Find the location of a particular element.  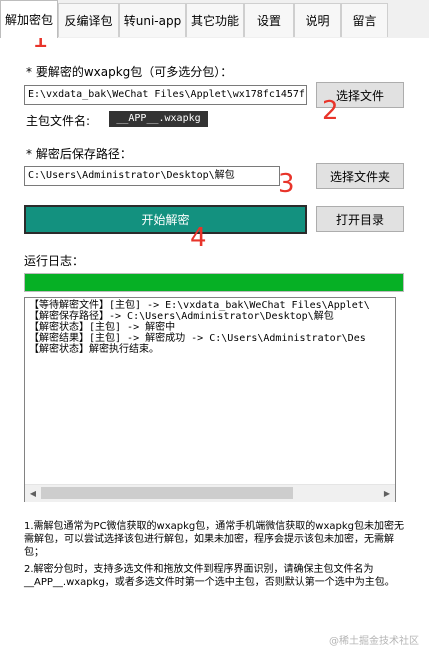

progress-bar is located at coordinates (214, 282).